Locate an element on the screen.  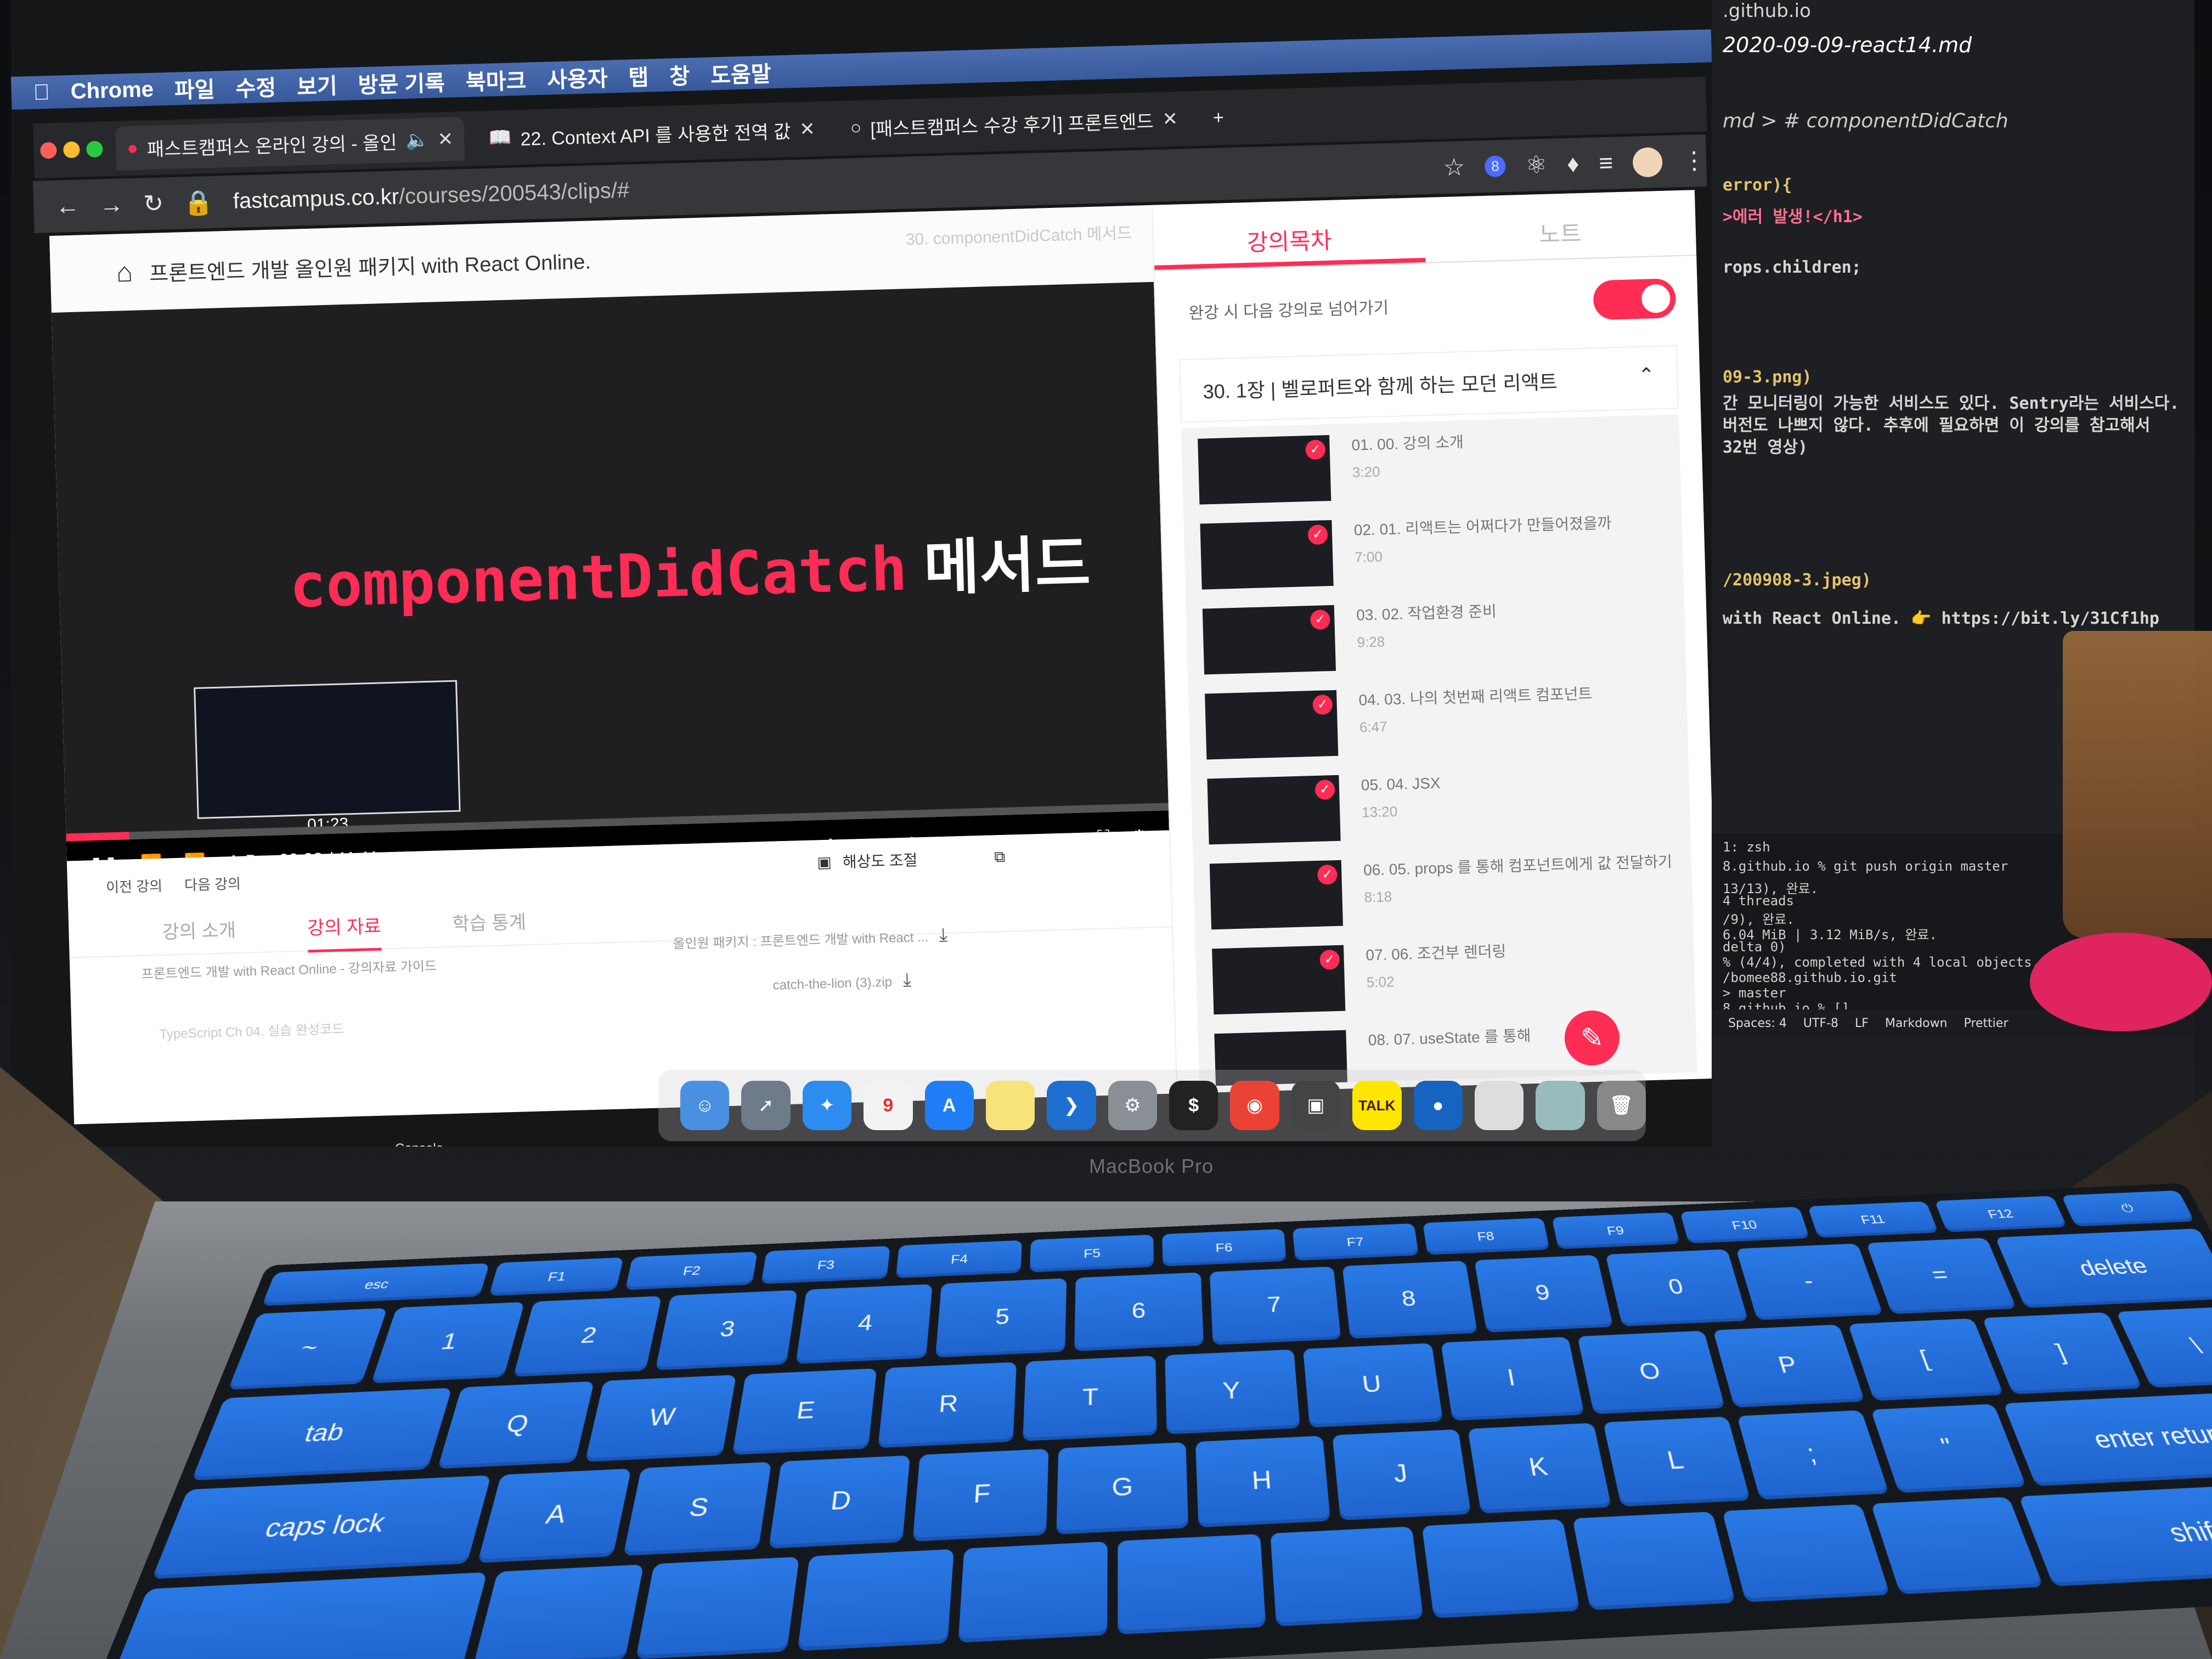
lesson-item: ✓ 05. 04. JSX 13:20 is located at coordinates (1441, 815).